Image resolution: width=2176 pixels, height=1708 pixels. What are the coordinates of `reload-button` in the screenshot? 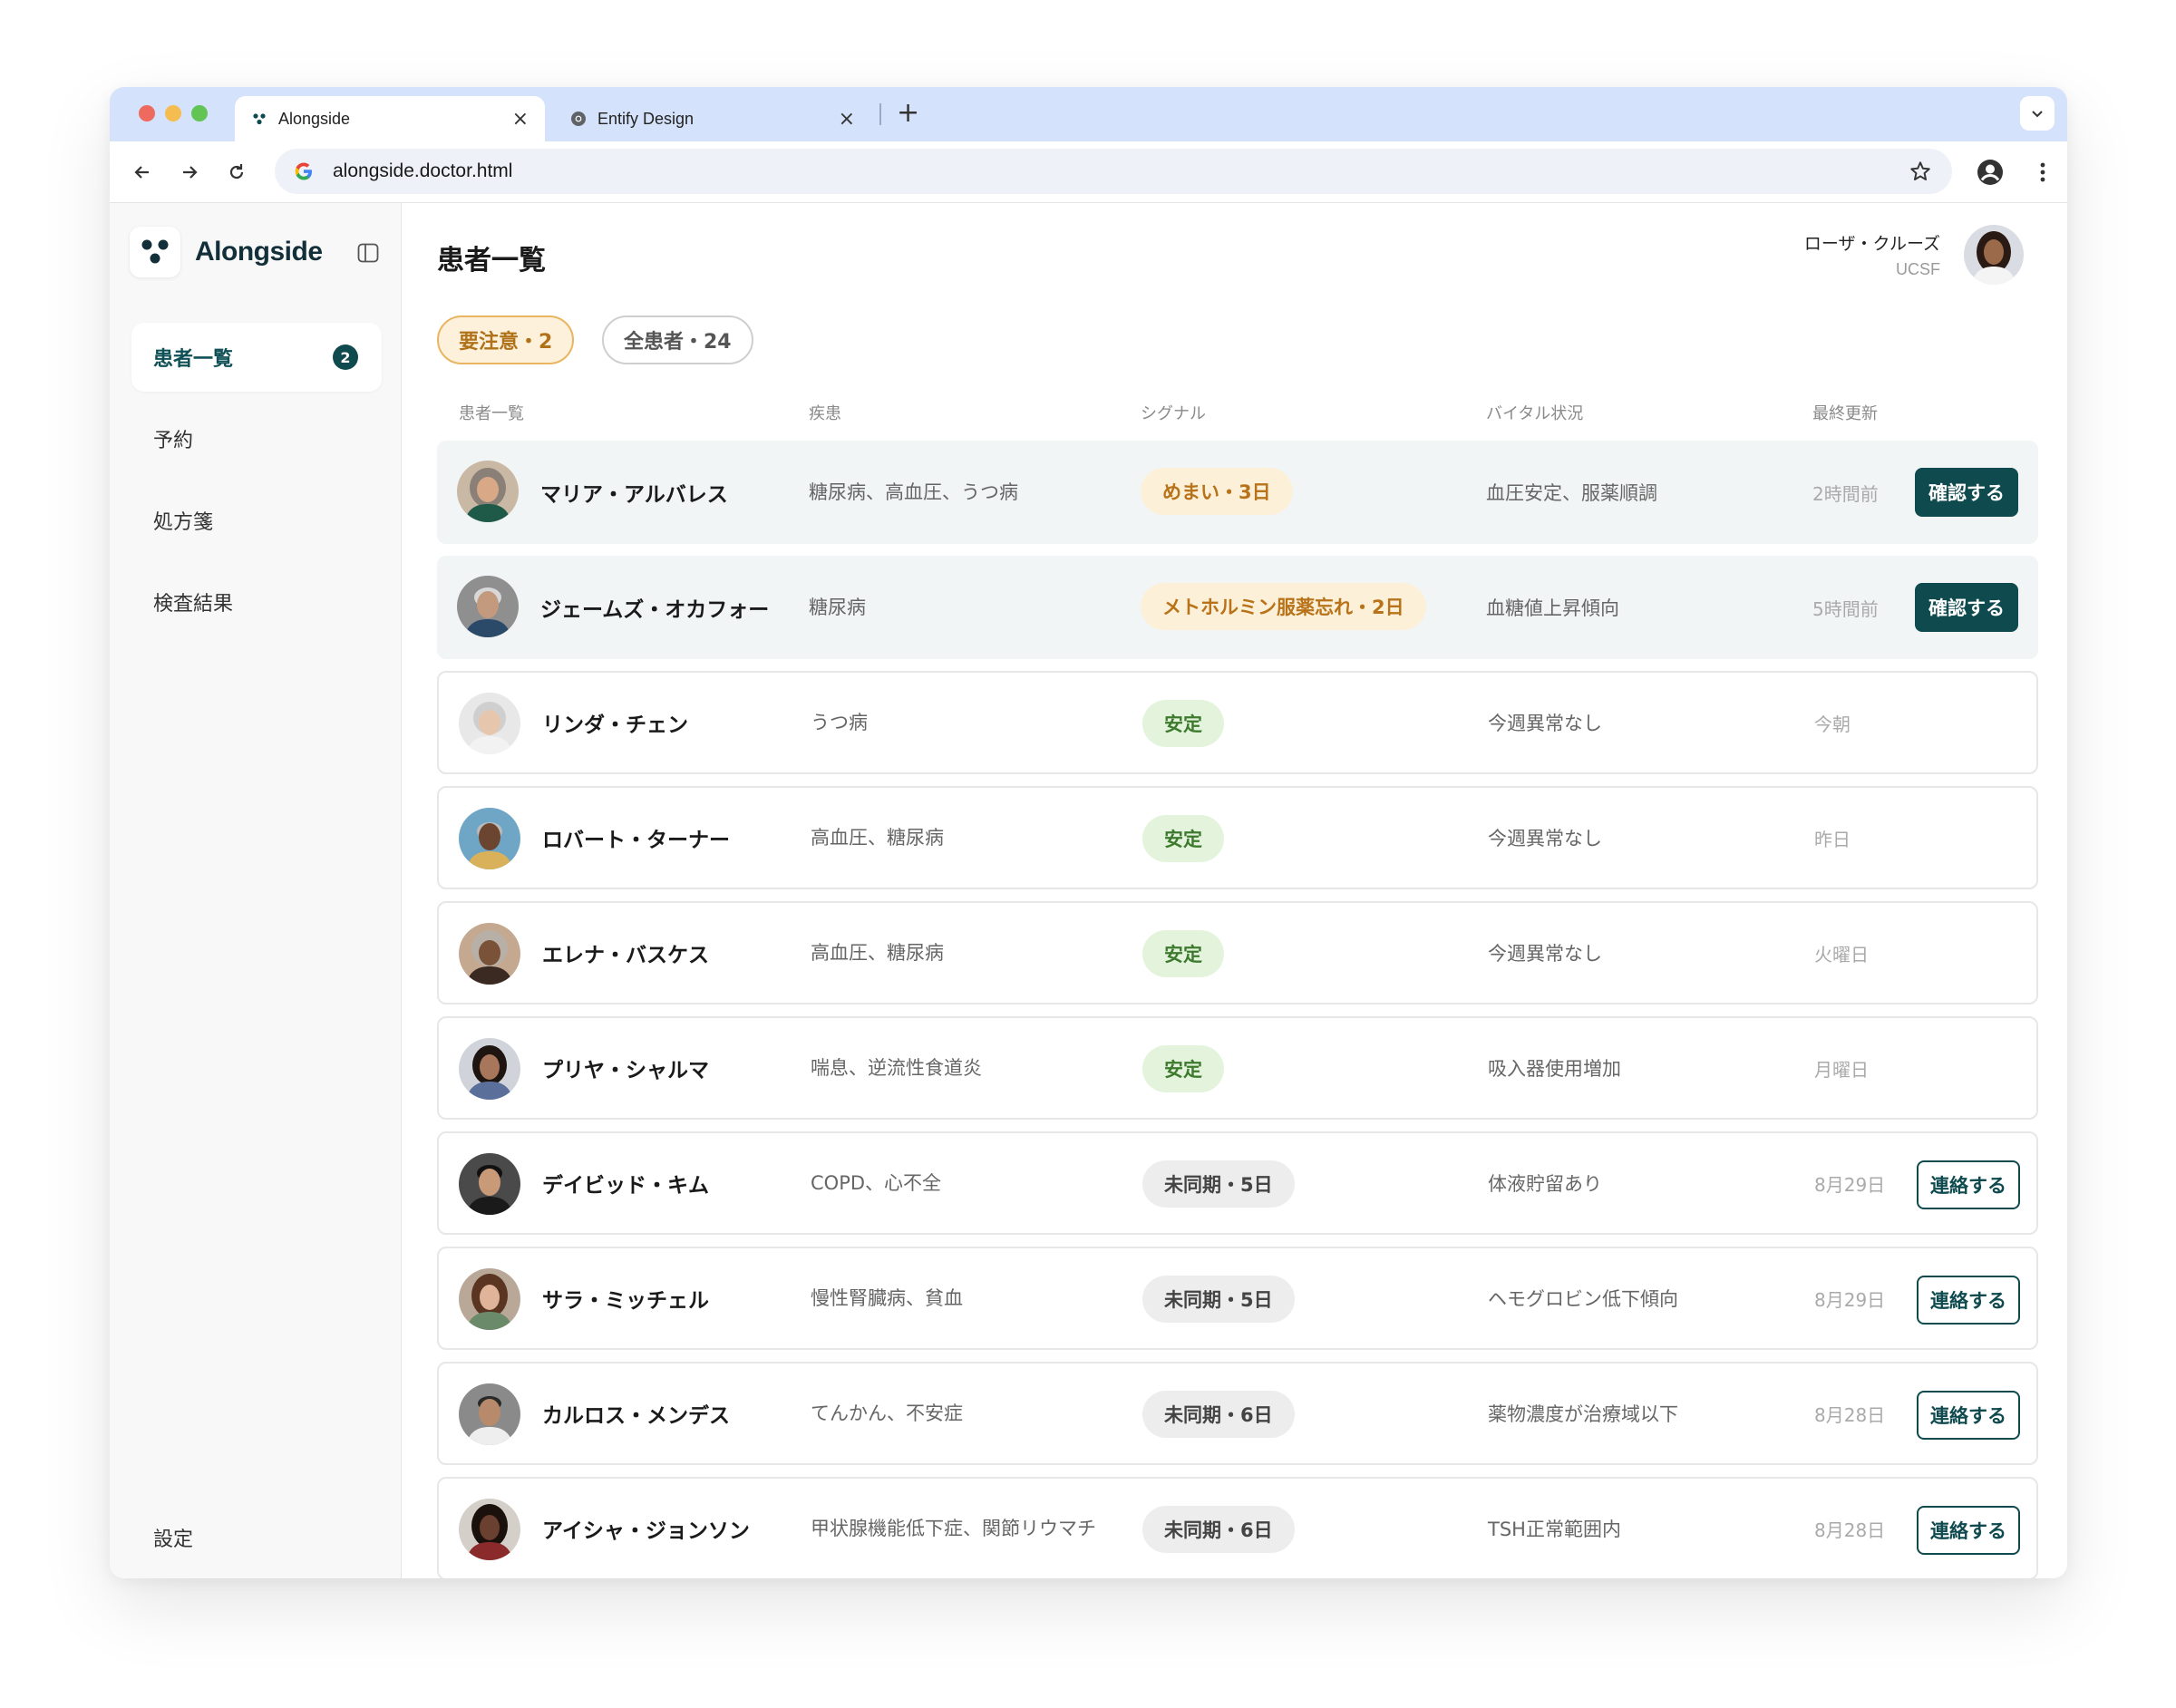 It's located at (236, 172).